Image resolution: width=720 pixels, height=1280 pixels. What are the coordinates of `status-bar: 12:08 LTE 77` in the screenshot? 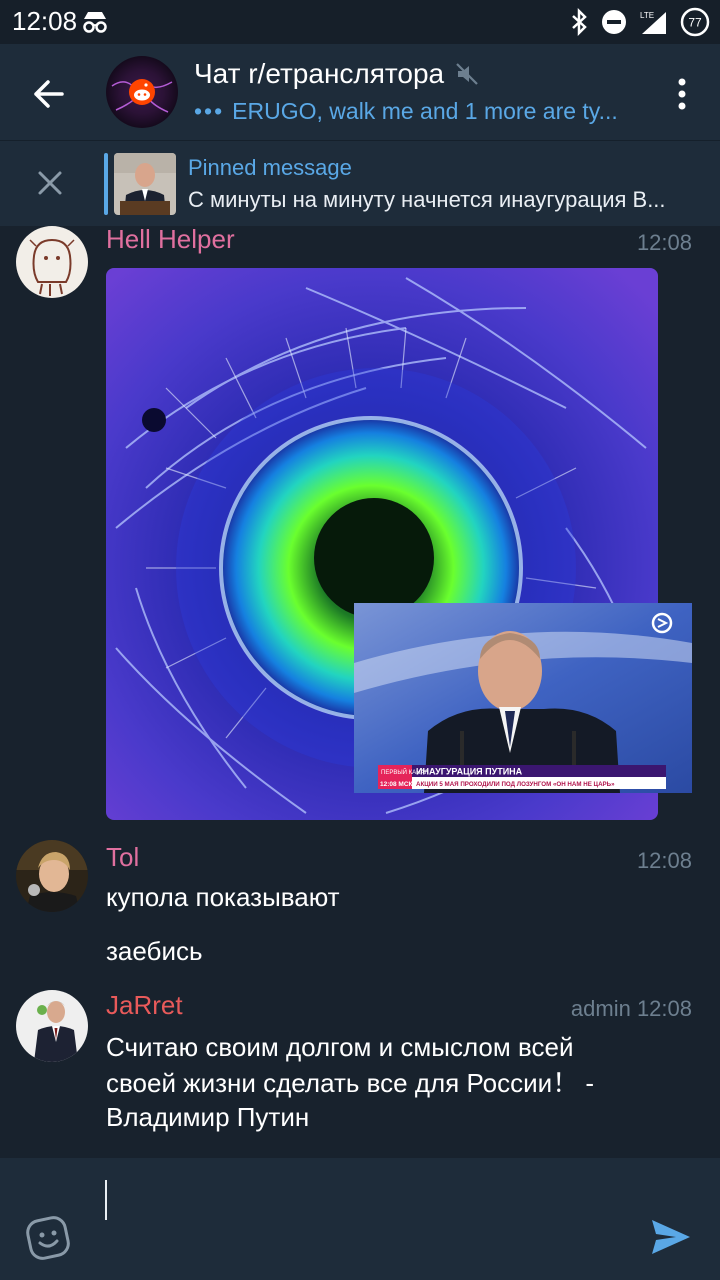 It's located at (360, 22).